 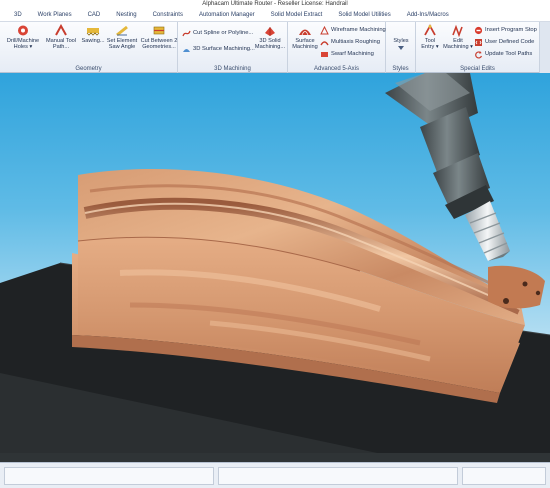 What do you see at coordinates (458, 37) in the screenshot?
I see `edit-machining-button: Edit Machining ▾` at bounding box center [458, 37].